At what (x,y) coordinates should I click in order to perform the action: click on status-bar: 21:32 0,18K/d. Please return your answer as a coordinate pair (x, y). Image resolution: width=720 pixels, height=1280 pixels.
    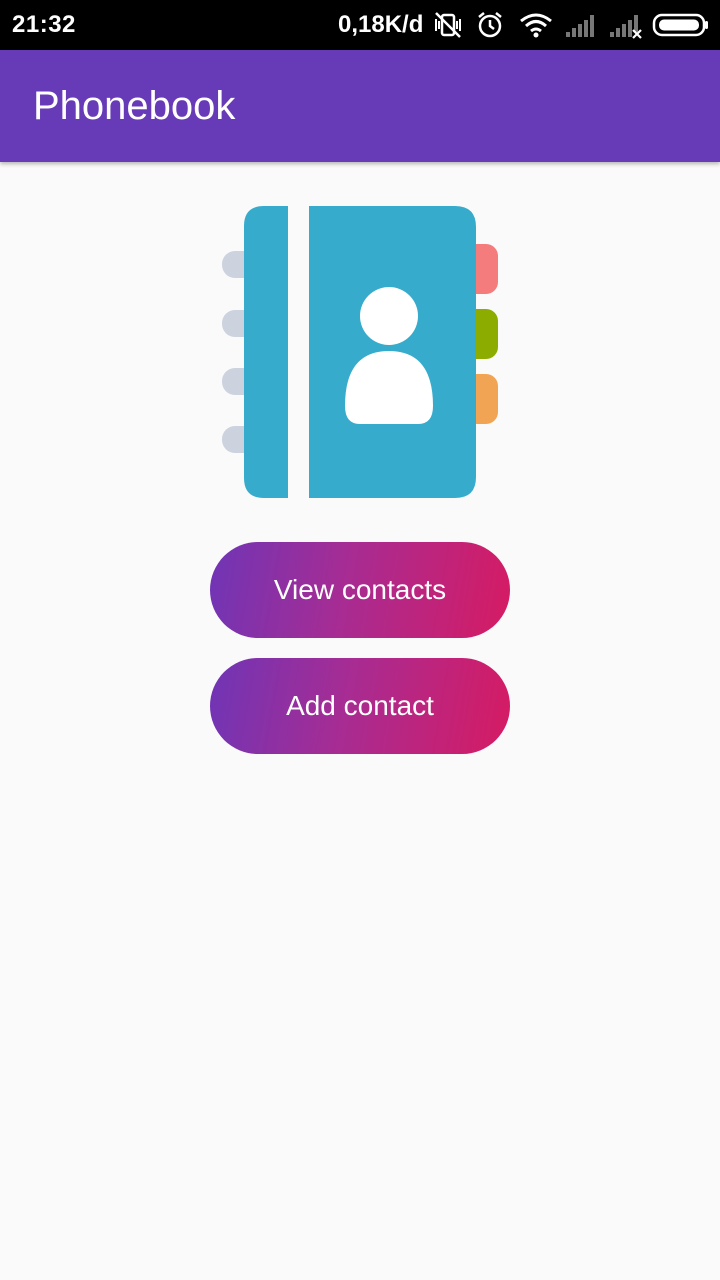
    Looking at the image, I should click on (360, 25).